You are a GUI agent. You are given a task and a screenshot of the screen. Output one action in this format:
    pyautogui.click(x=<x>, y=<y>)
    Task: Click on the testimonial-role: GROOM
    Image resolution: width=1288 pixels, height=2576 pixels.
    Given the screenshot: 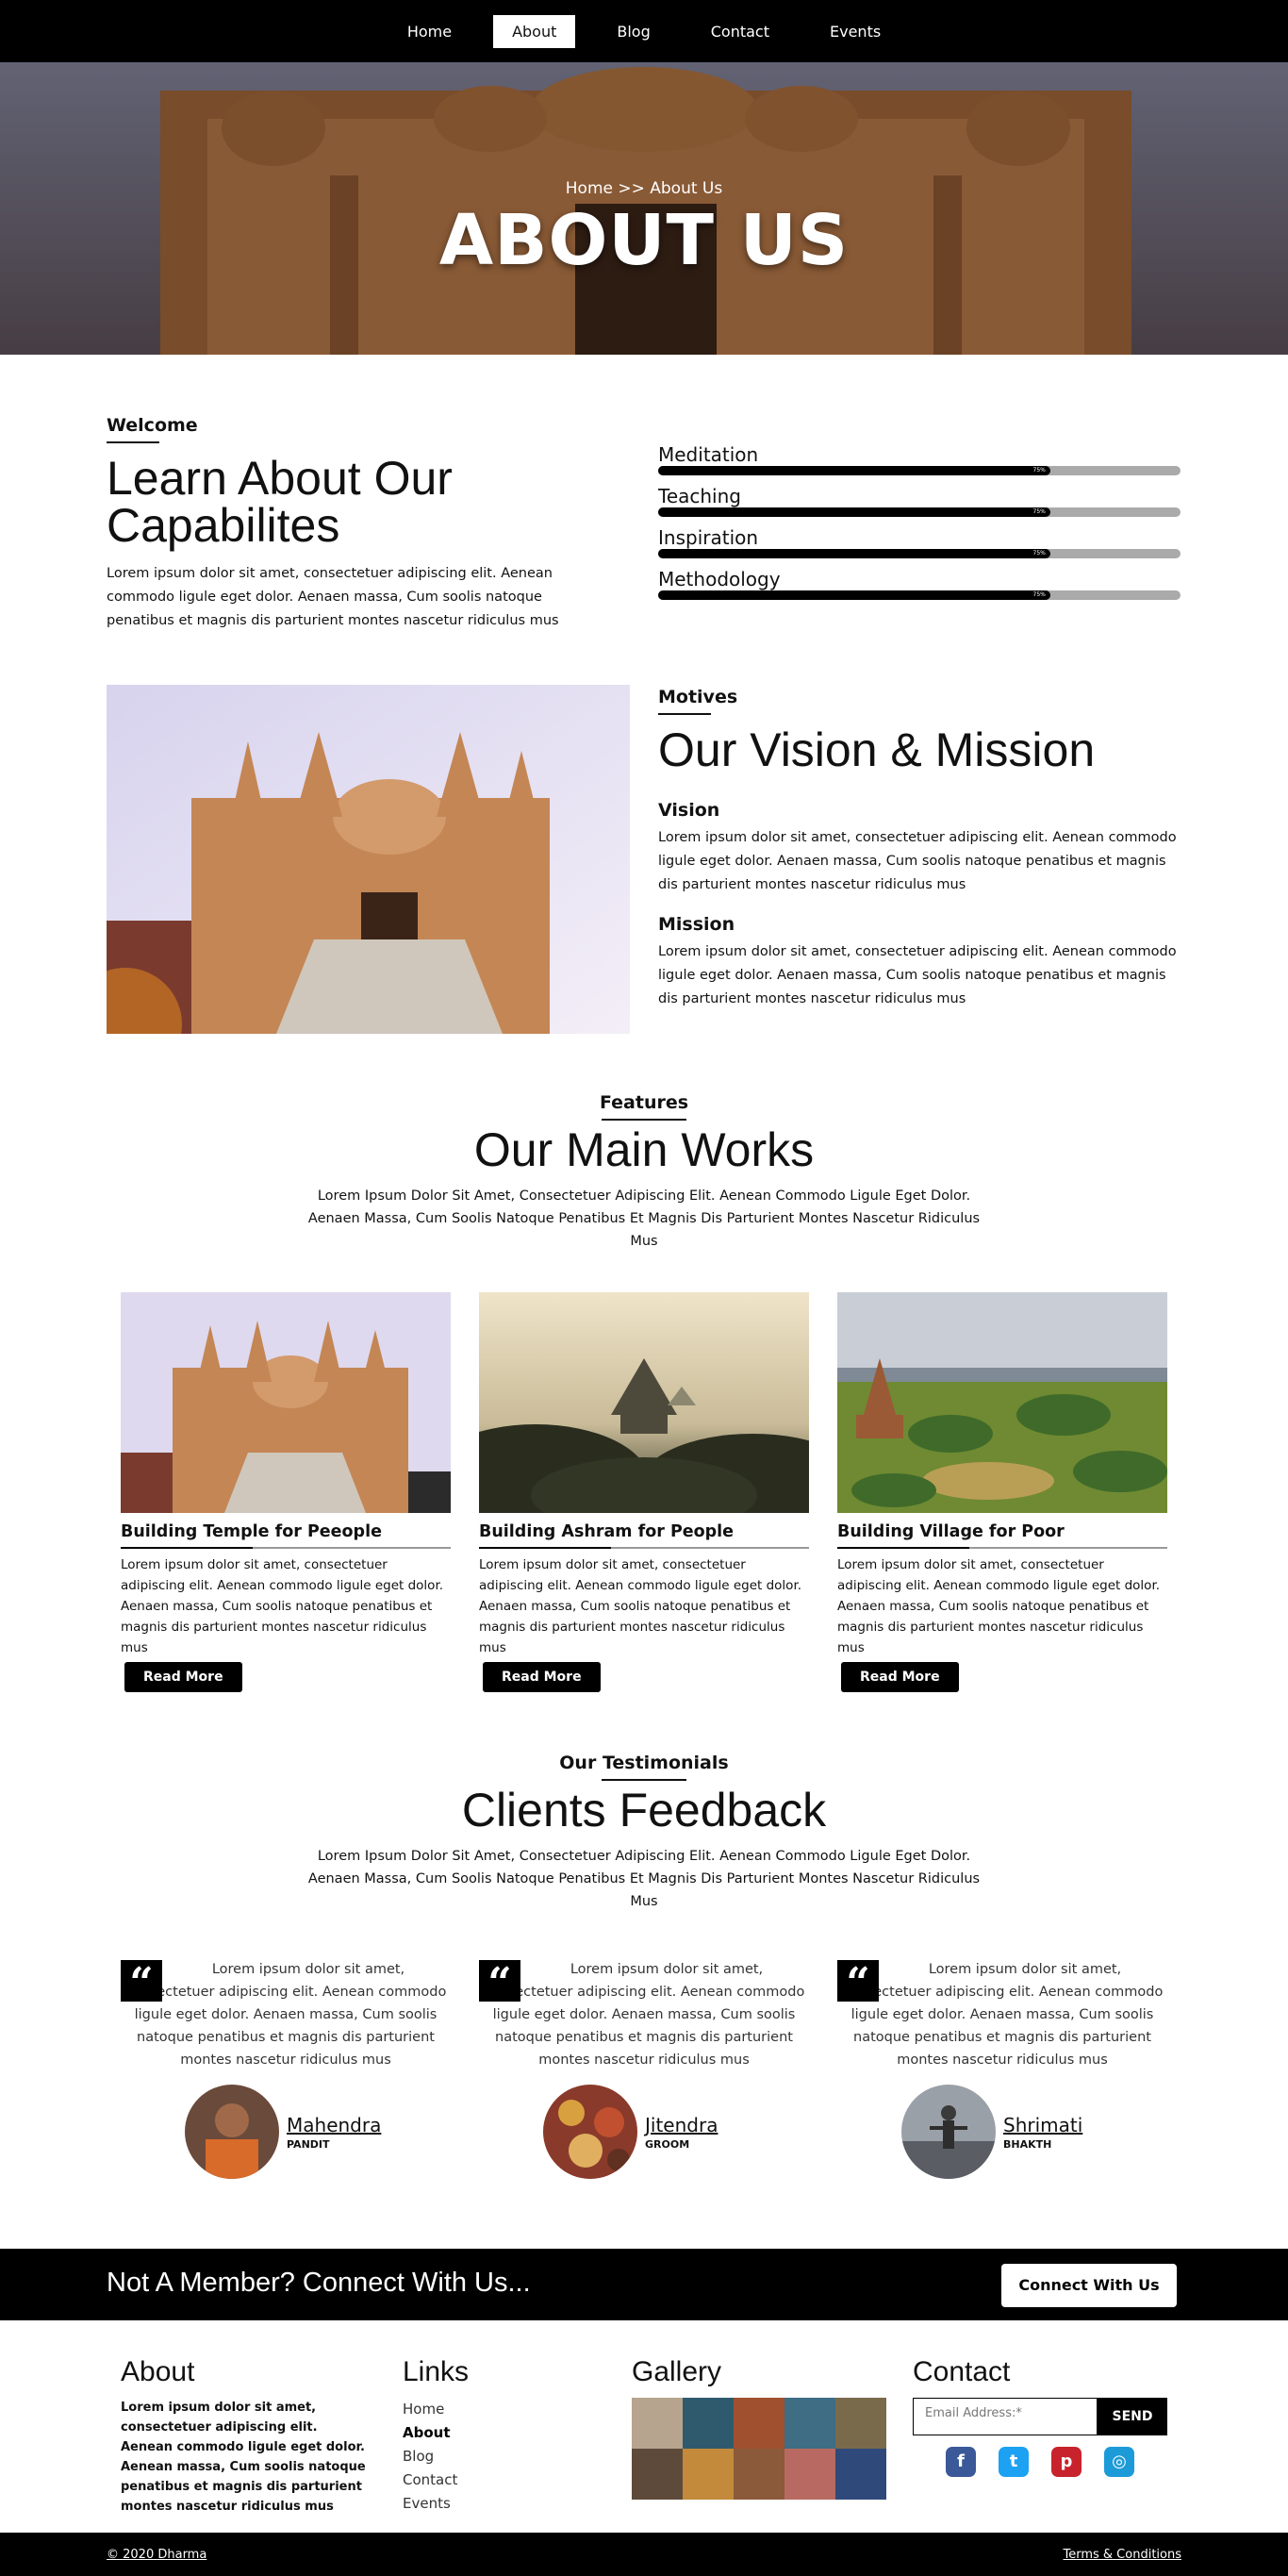 What is the action you would take?
    pyautogui.click(x=667, y=2144)
    